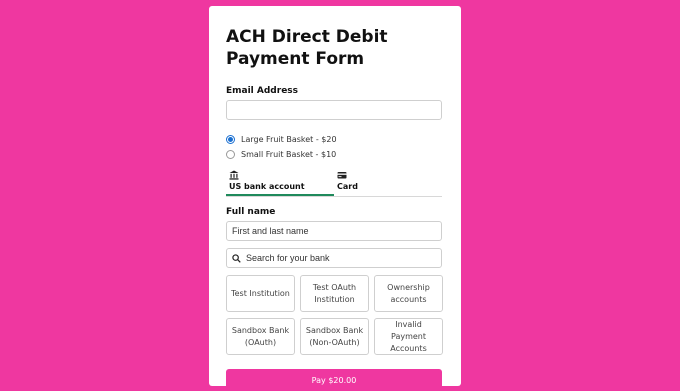  I want to click on bank-option-invalid-payment-accounts: Invalid Payment Accounts, so click(408, 336).